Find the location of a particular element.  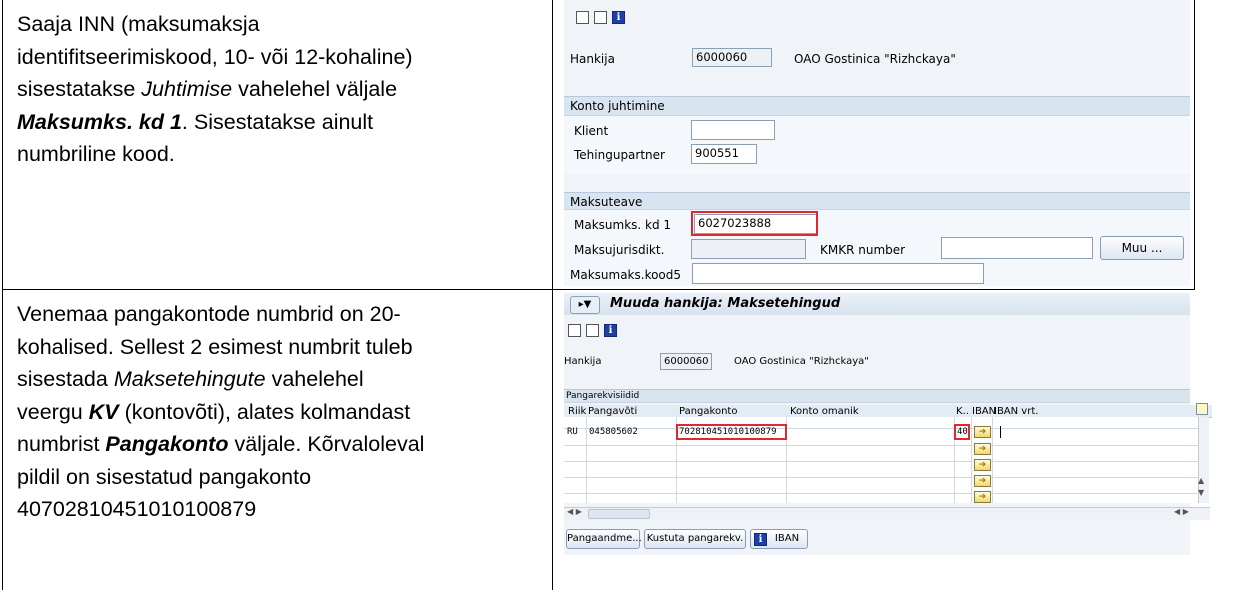

text-line: sisestatakse Juhtimise vahelehel väljale is located at coordinates (215, 89).